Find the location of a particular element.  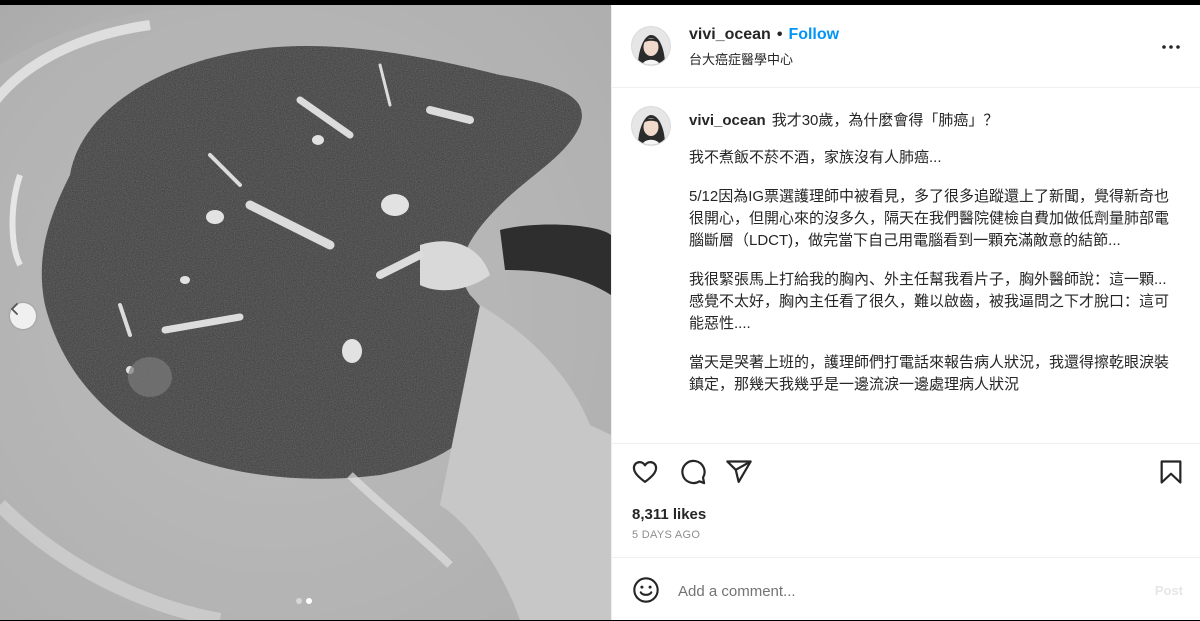

caption-first-line: vivi_ocean 我才30歲，為什麼會得「肺癌」？ is located at coordinates (934, 121).